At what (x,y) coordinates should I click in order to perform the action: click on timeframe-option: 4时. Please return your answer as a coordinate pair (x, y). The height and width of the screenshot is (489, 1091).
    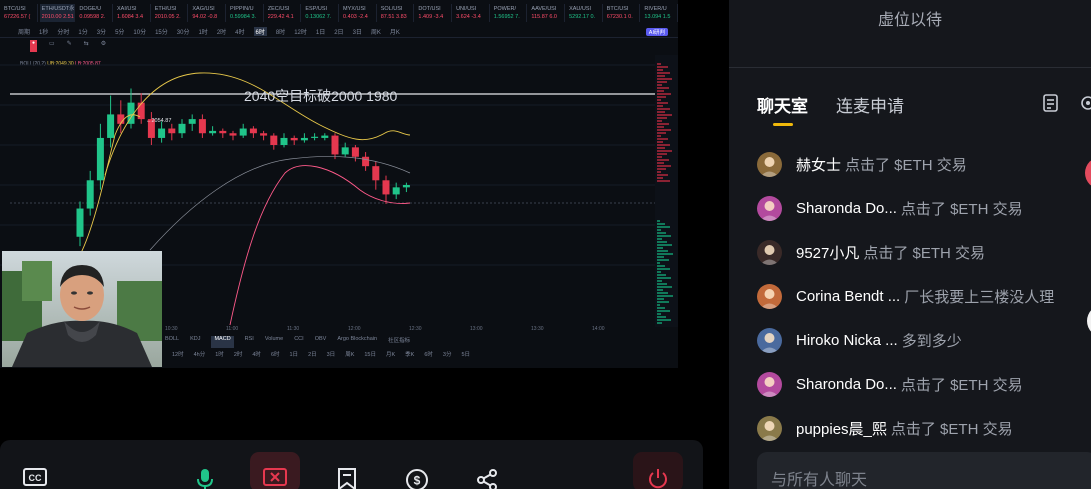
    Looking at the image, I should click on (239, 31).